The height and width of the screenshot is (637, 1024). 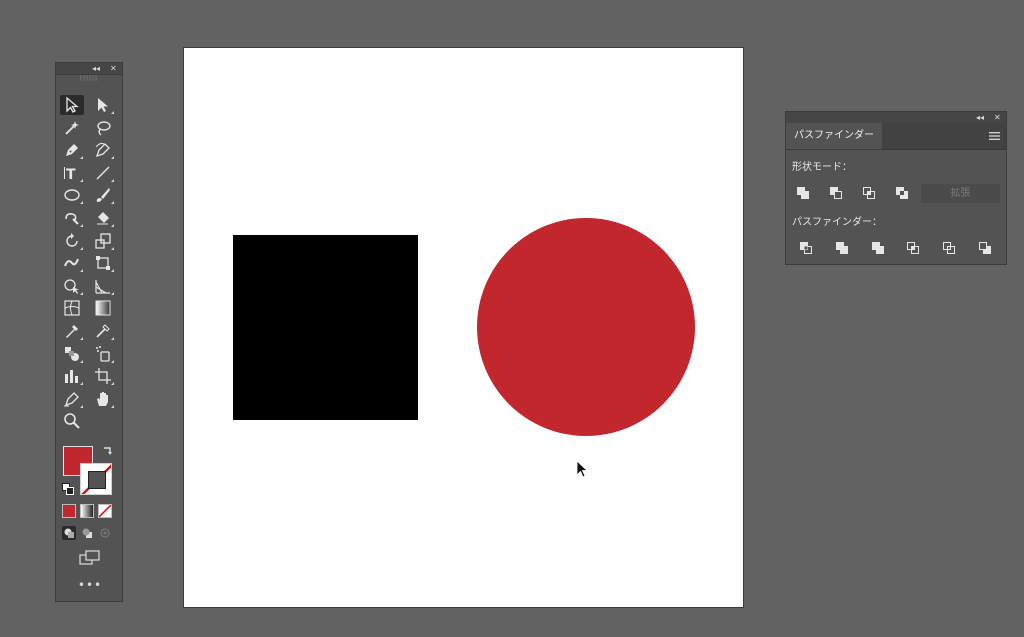 I want to click on measure-tool-icon, so click(x=103, y=331).